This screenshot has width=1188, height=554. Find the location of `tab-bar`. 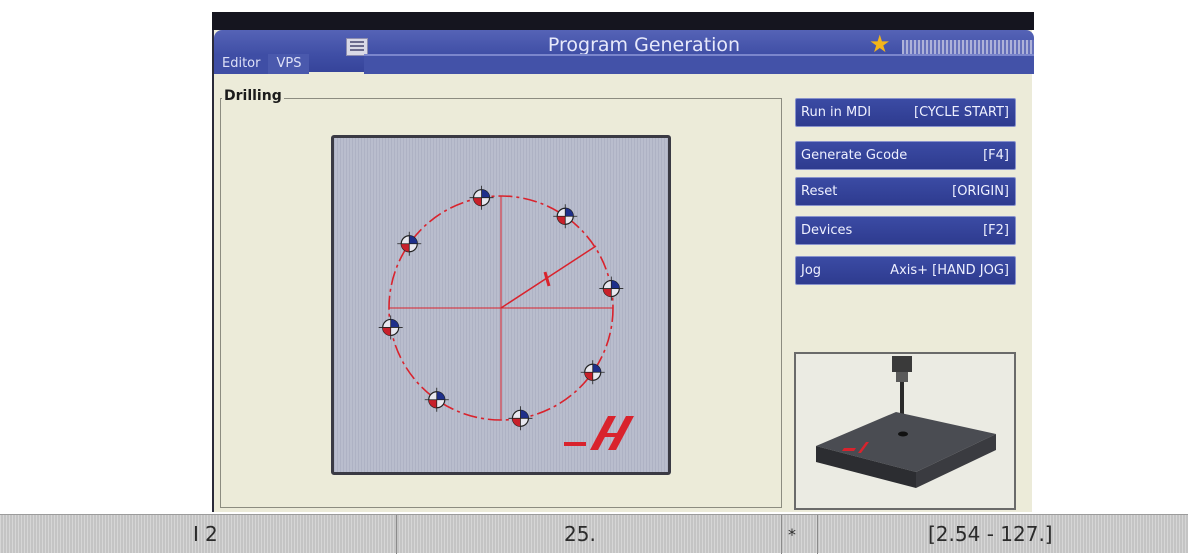

tab-bar is located at coordinates (699, 64).